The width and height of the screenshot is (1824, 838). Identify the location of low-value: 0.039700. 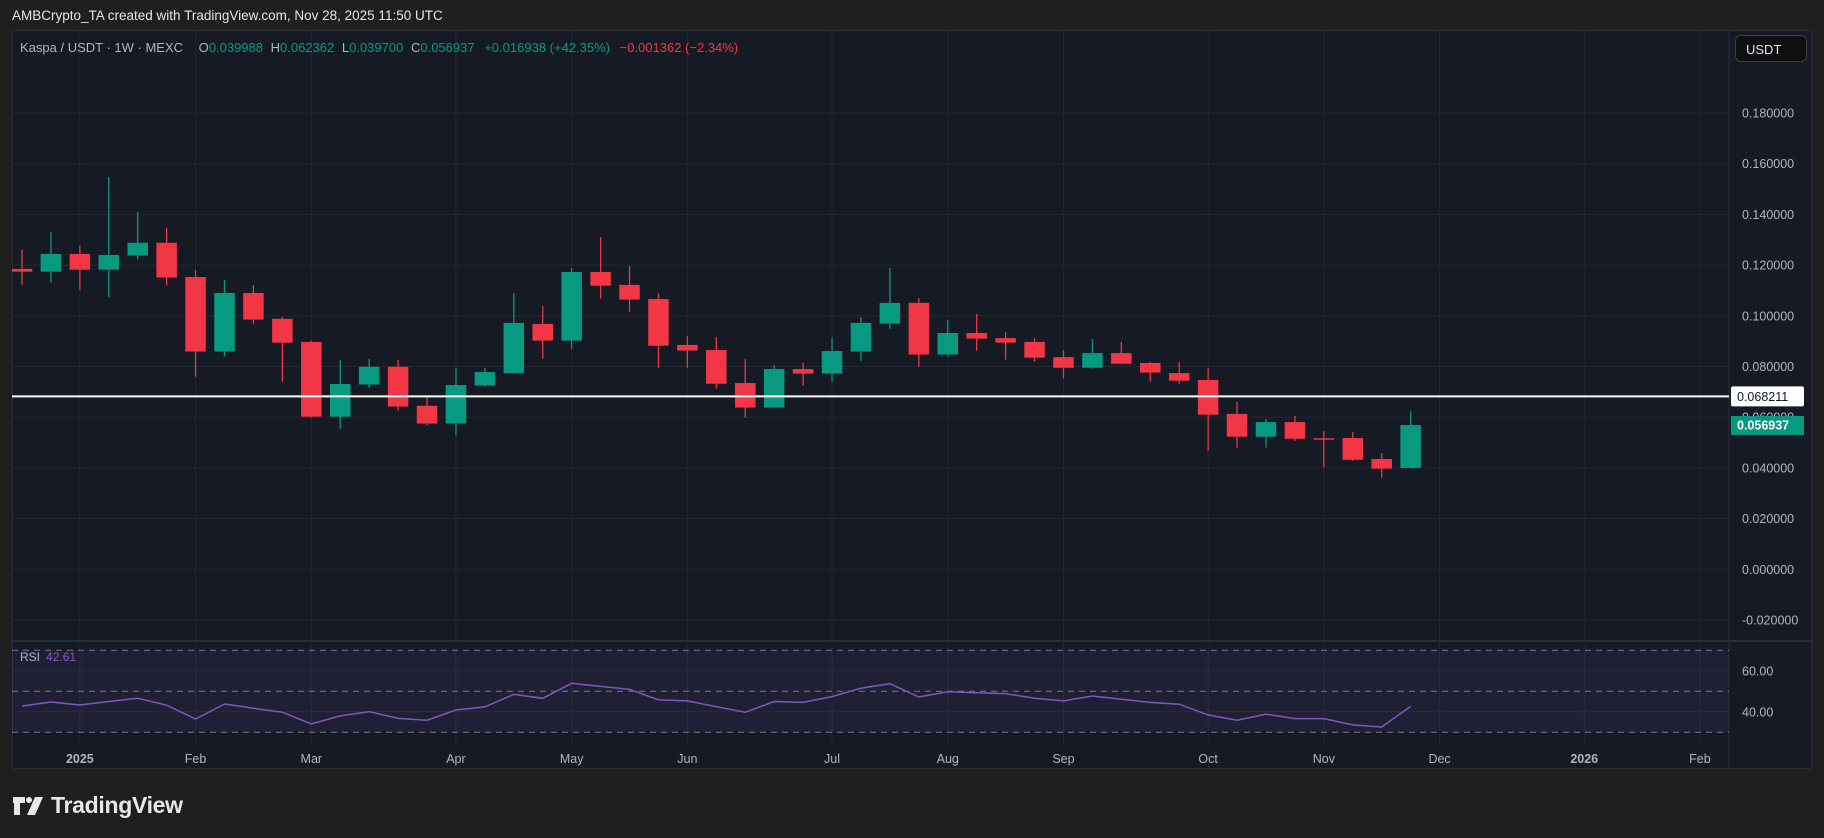
(376, 47).